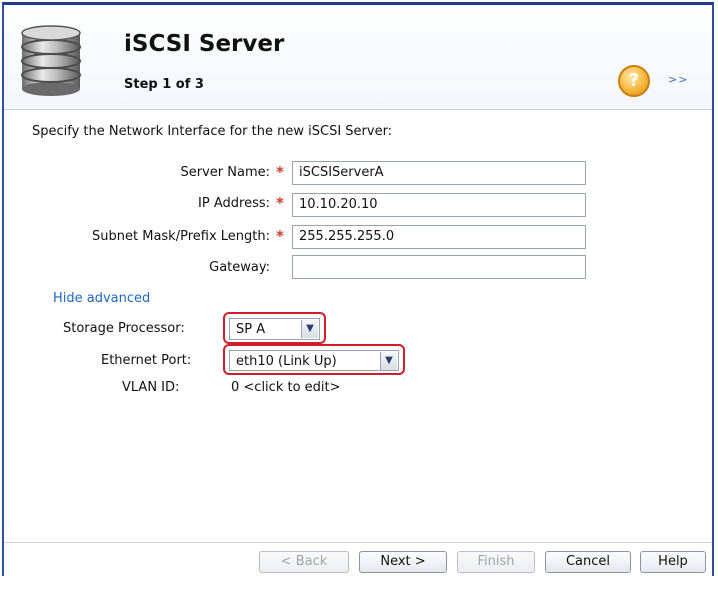 Image resolution: width=718 pixels, height=613 pixels. I want to click on back-button: < Back, so click(304, 562).